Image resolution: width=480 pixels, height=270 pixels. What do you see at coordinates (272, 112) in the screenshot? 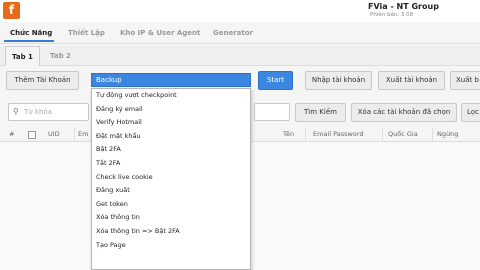
I see `filter-input` at bounding box center [272, 112].